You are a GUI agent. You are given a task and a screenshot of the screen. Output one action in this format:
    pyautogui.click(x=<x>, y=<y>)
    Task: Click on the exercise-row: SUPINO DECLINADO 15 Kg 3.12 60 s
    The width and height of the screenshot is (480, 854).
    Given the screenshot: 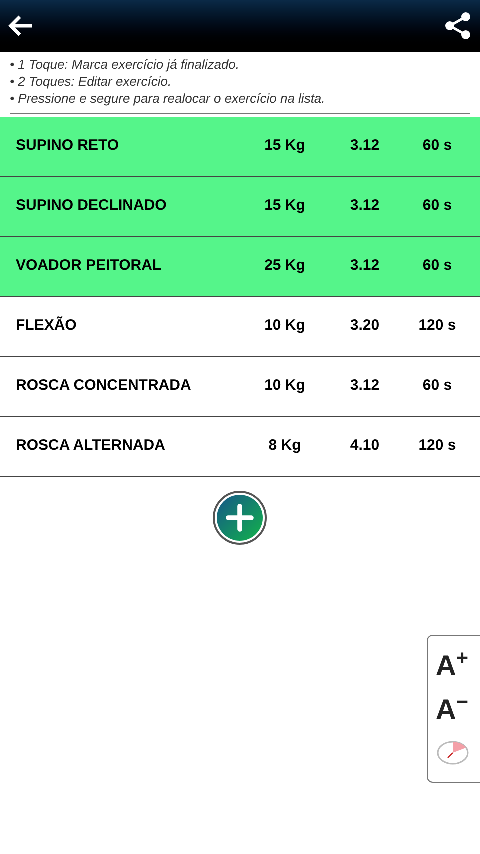 What is the action you would take?
    pyautogui.click(x=240, y=207)
    